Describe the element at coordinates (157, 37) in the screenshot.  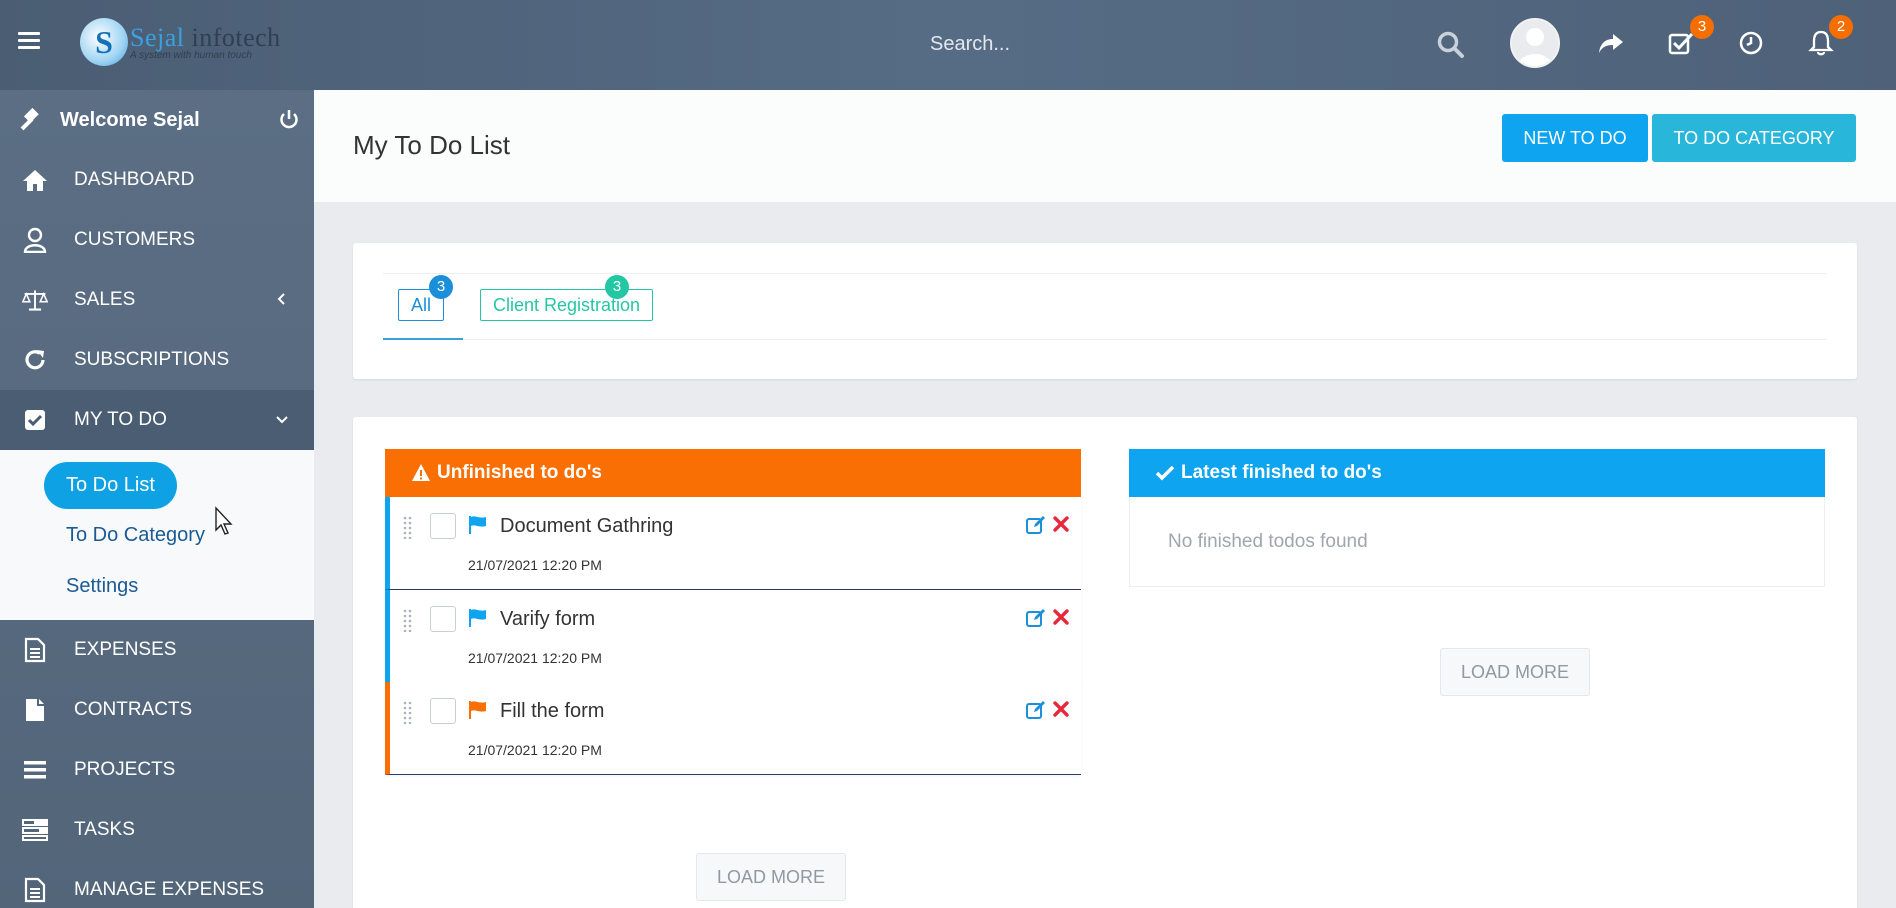
I see `logo-name-first: Sejal` at that location.